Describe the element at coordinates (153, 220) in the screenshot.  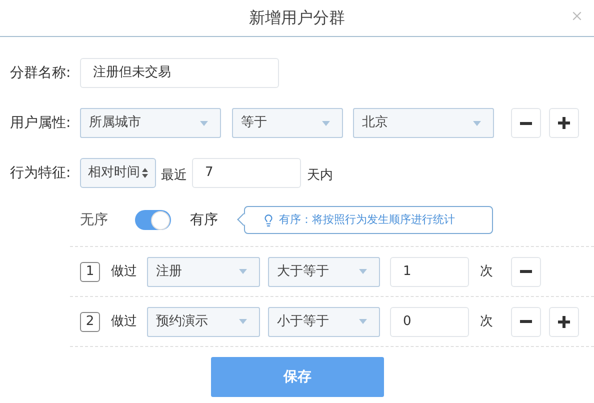
I see `toggle-switch` at that location.